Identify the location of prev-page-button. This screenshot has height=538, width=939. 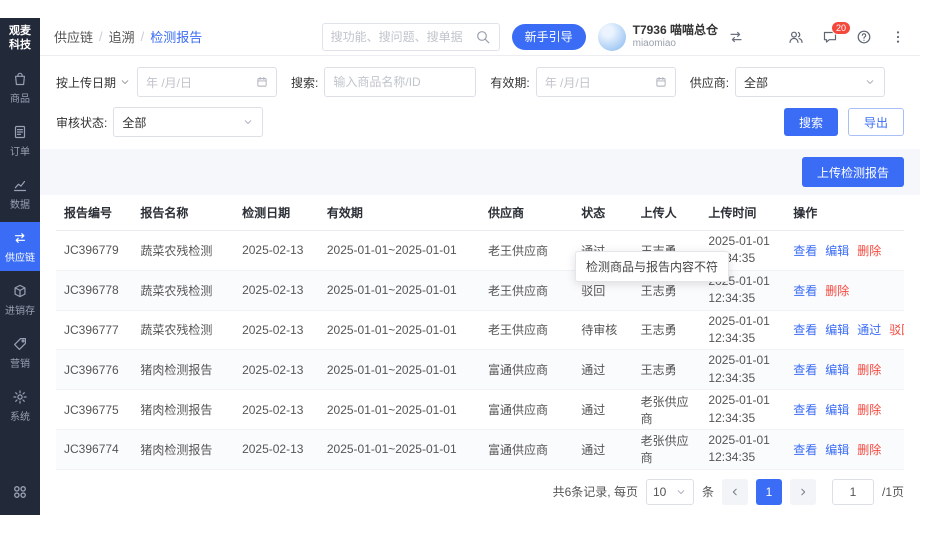
(734, 491).